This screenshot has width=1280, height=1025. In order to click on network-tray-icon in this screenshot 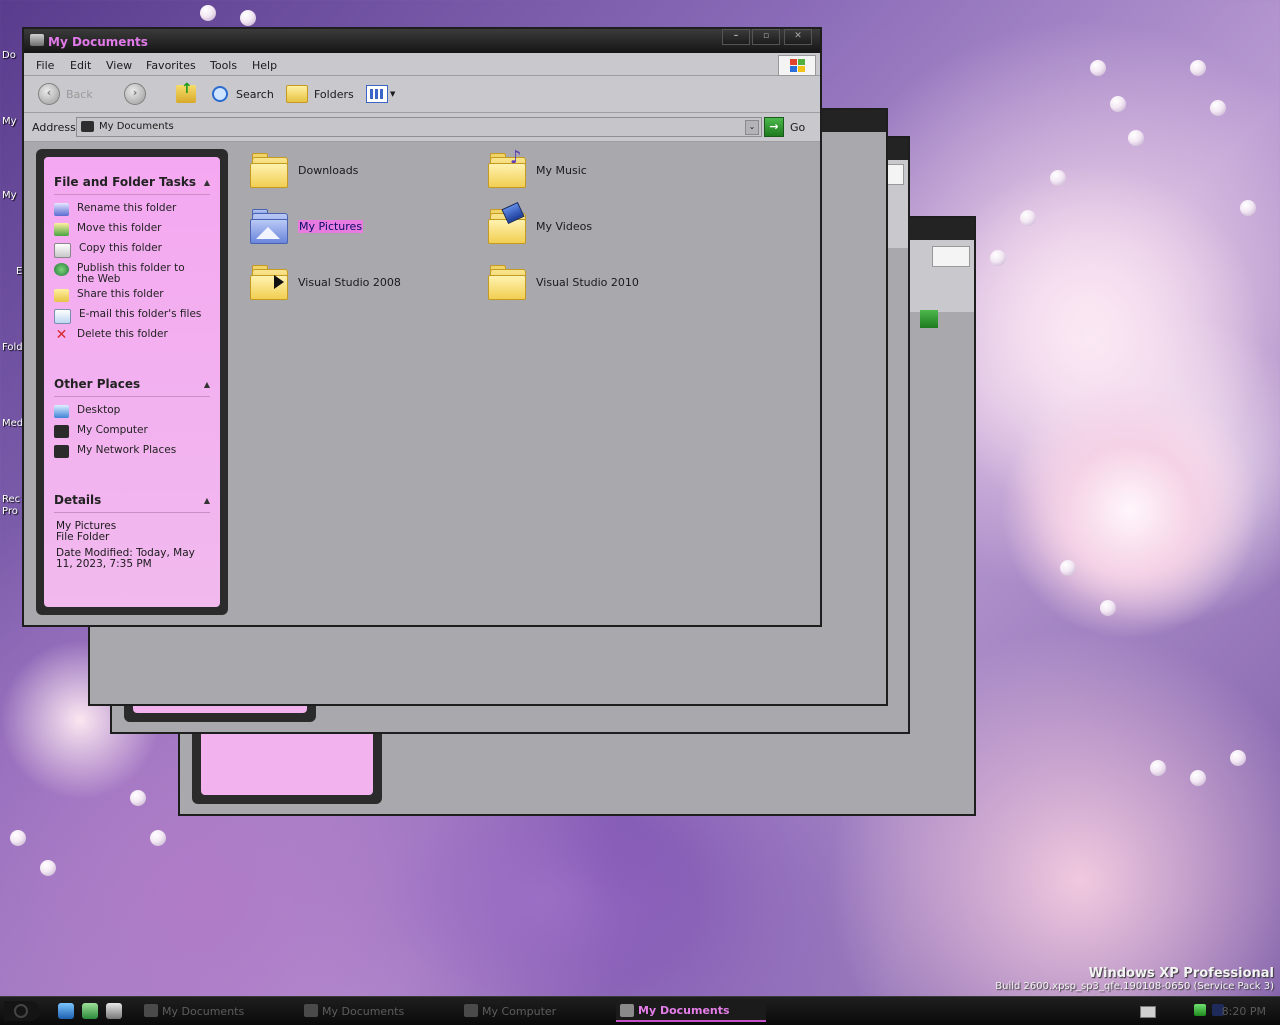, I will do `click(1200, 1010)`.